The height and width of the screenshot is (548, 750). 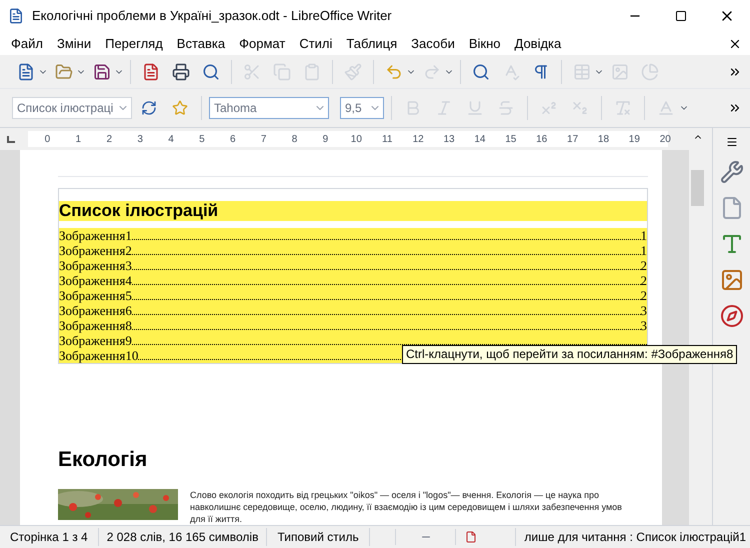 What do you see at coordinates (475, 108) in the screenshot?
I see `underline-icon` at bounding box center [475, 108].